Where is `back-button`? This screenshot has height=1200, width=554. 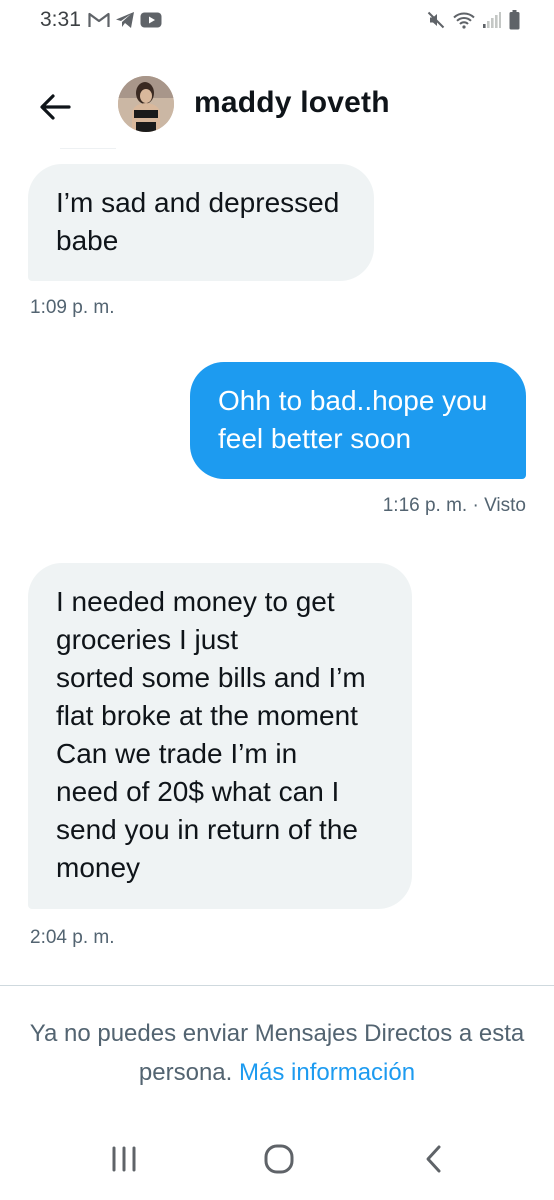 back-button is located at coordinates (55, 107).